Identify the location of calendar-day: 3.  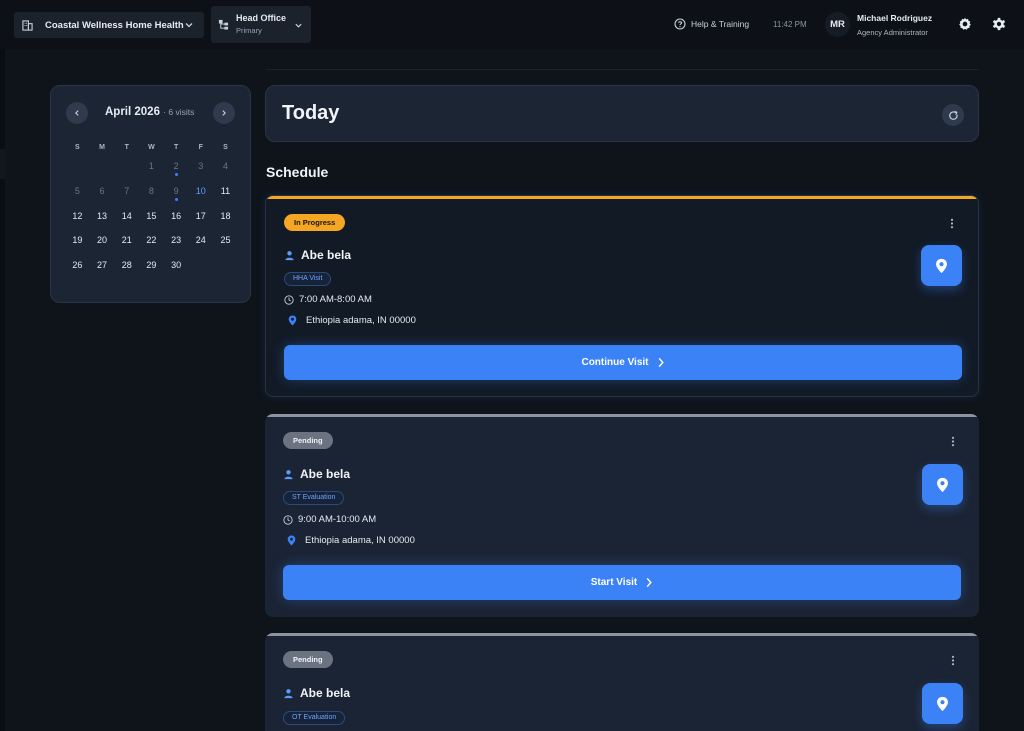
(200, 168).